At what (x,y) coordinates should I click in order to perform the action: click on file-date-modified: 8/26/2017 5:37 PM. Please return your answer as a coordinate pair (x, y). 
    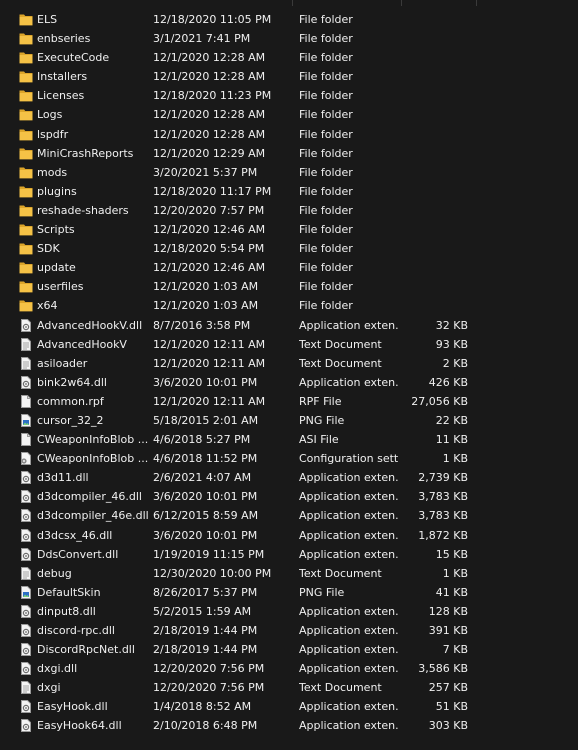
    Looking at the image, I should click on (205, 592).